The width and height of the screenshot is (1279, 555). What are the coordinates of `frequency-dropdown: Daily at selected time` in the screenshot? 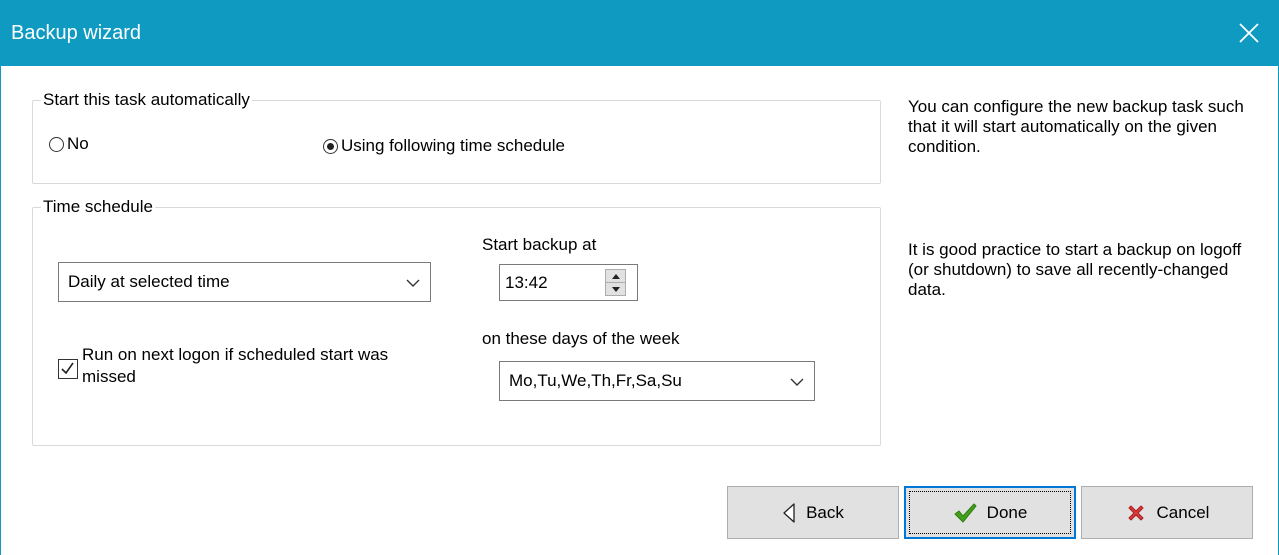 It's located at (244, 282).